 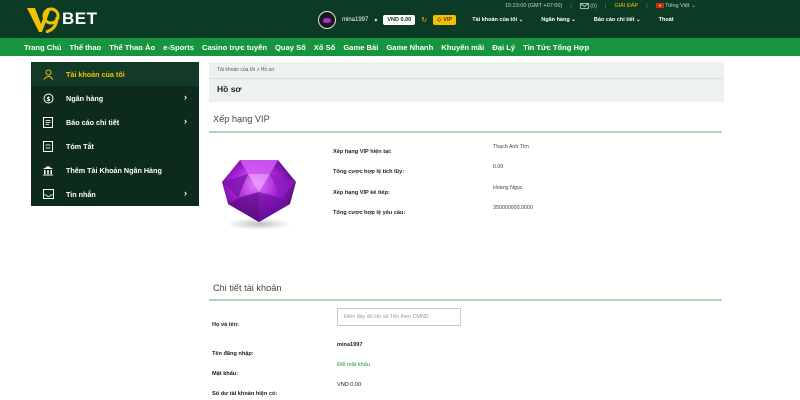 I want to click on bank-icon, so click(x=48, y=170).